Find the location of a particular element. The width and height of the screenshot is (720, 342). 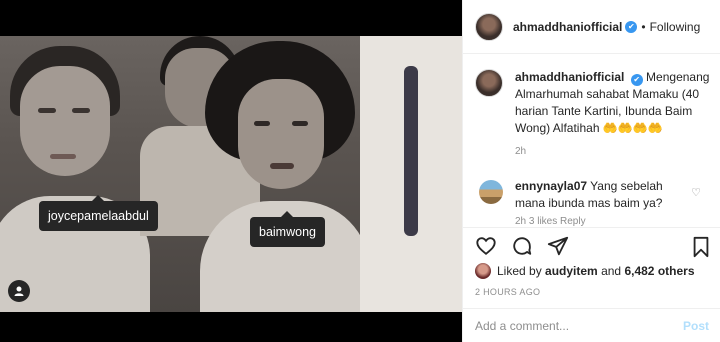

likes-prefix: Liked by is located at coordinates (519, 271).